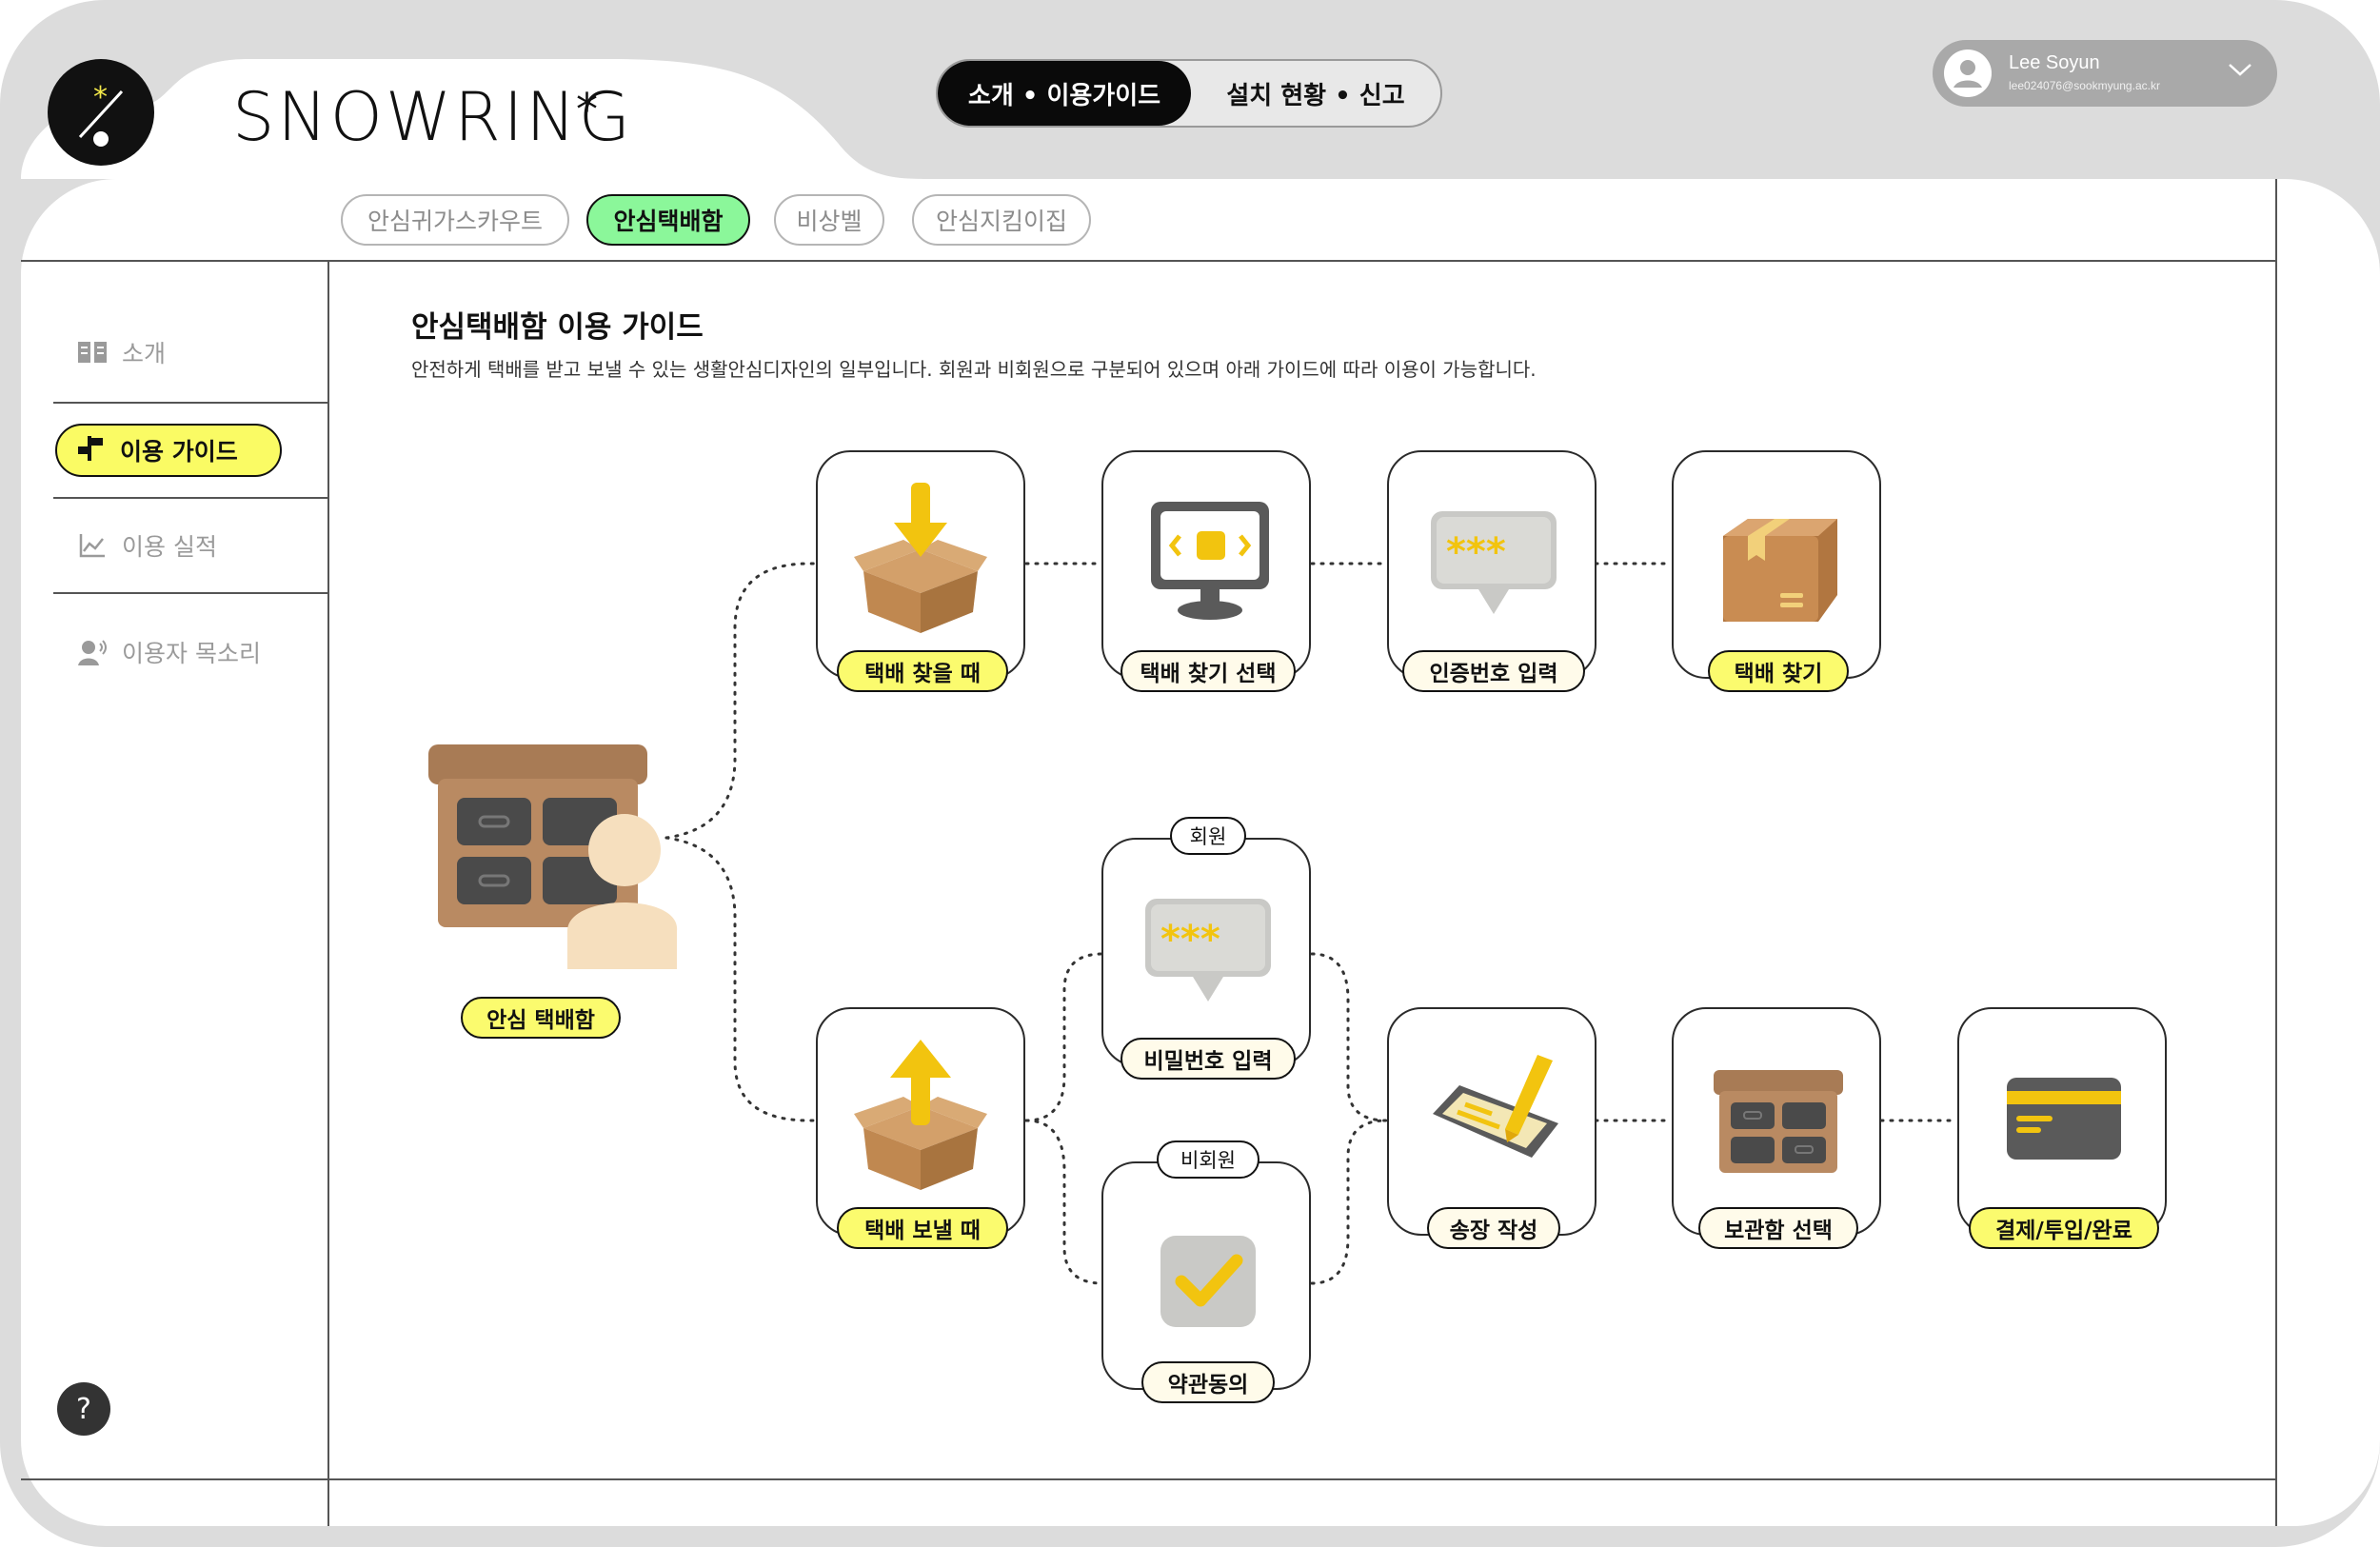  I want to click on pen-tablet-icon, so click(1494, 1111).